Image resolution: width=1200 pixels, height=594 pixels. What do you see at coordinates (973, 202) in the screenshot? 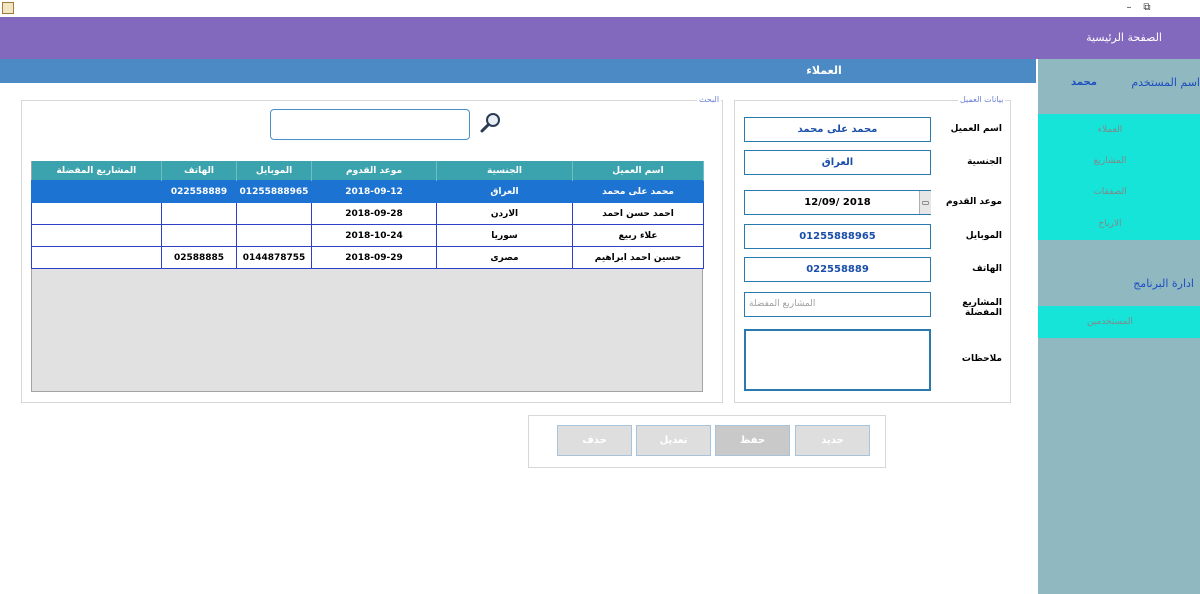
I see `arrival-date-label: موعد القدوم` at bounding box center [973, 202].